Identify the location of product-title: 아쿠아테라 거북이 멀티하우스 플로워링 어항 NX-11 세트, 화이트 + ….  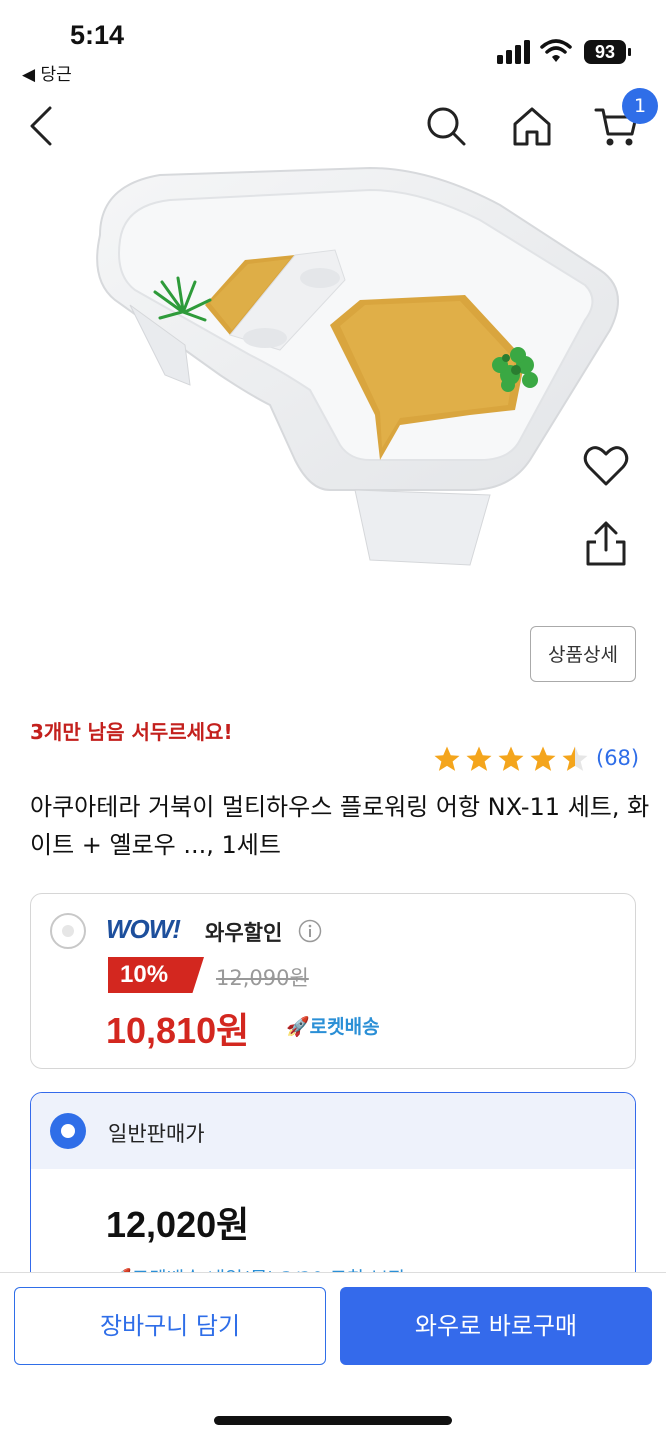
(340, 826).